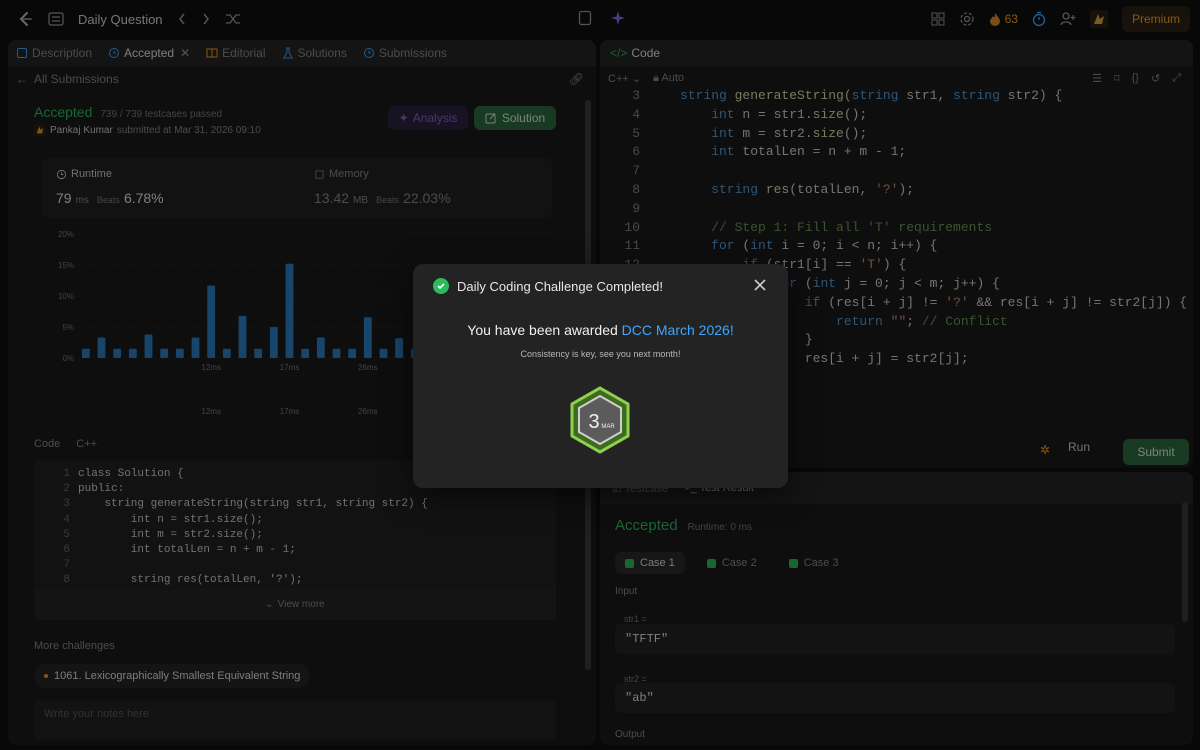 The height and width of the screenshot is (750, 1200). Describe the element at coordinates (600, 354) in the screenshot. I see `award-subtitle: Consistency is key, see you next month!` at that location.